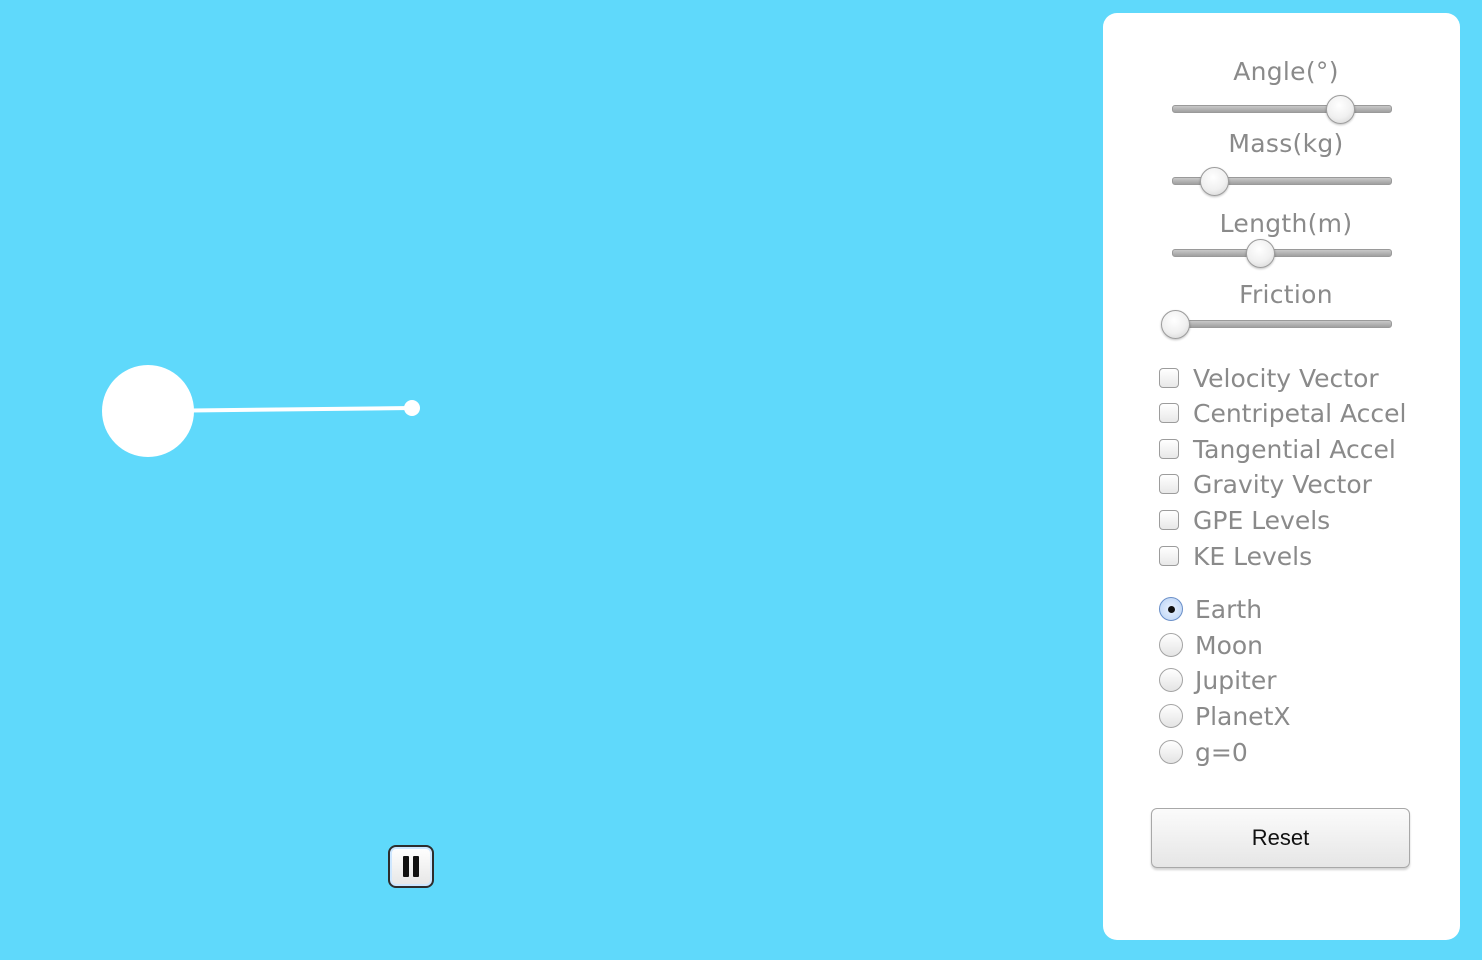  What do you see at coordinates (412, 408) in the screenshot?
I see `pendulum-pivot` at bounding box center [412, 408].